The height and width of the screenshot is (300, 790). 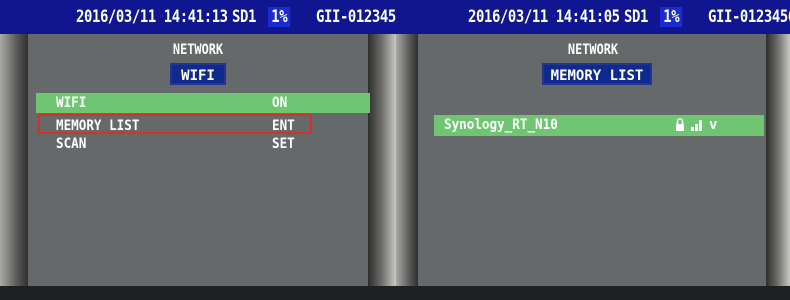 I want to click on menu-item-wifi: WIFI ON, so click(x=203, y=103).